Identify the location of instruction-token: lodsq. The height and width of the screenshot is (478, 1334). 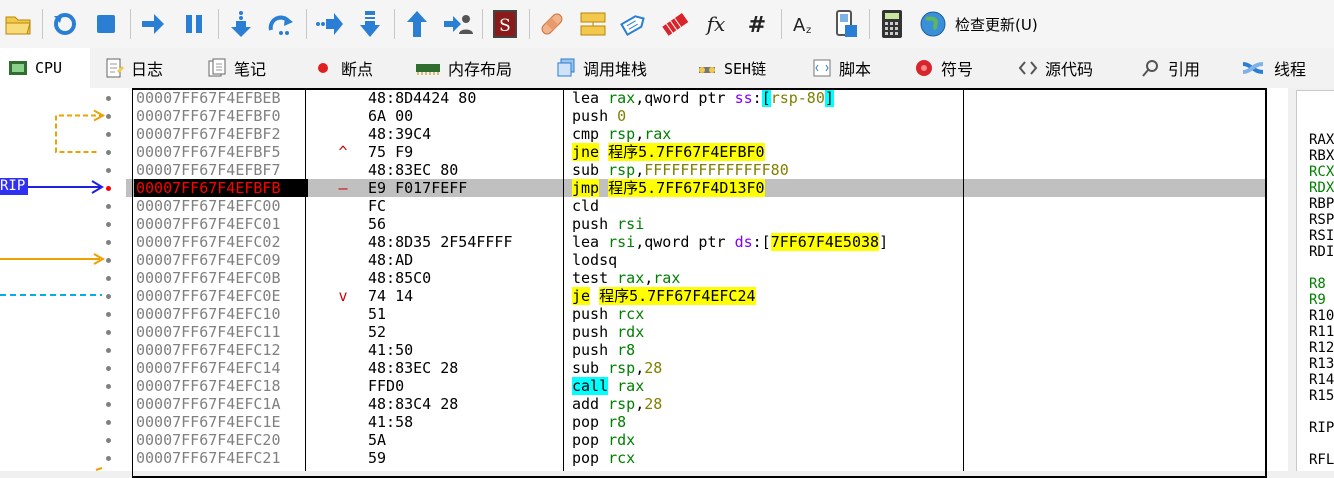
(595, 260).